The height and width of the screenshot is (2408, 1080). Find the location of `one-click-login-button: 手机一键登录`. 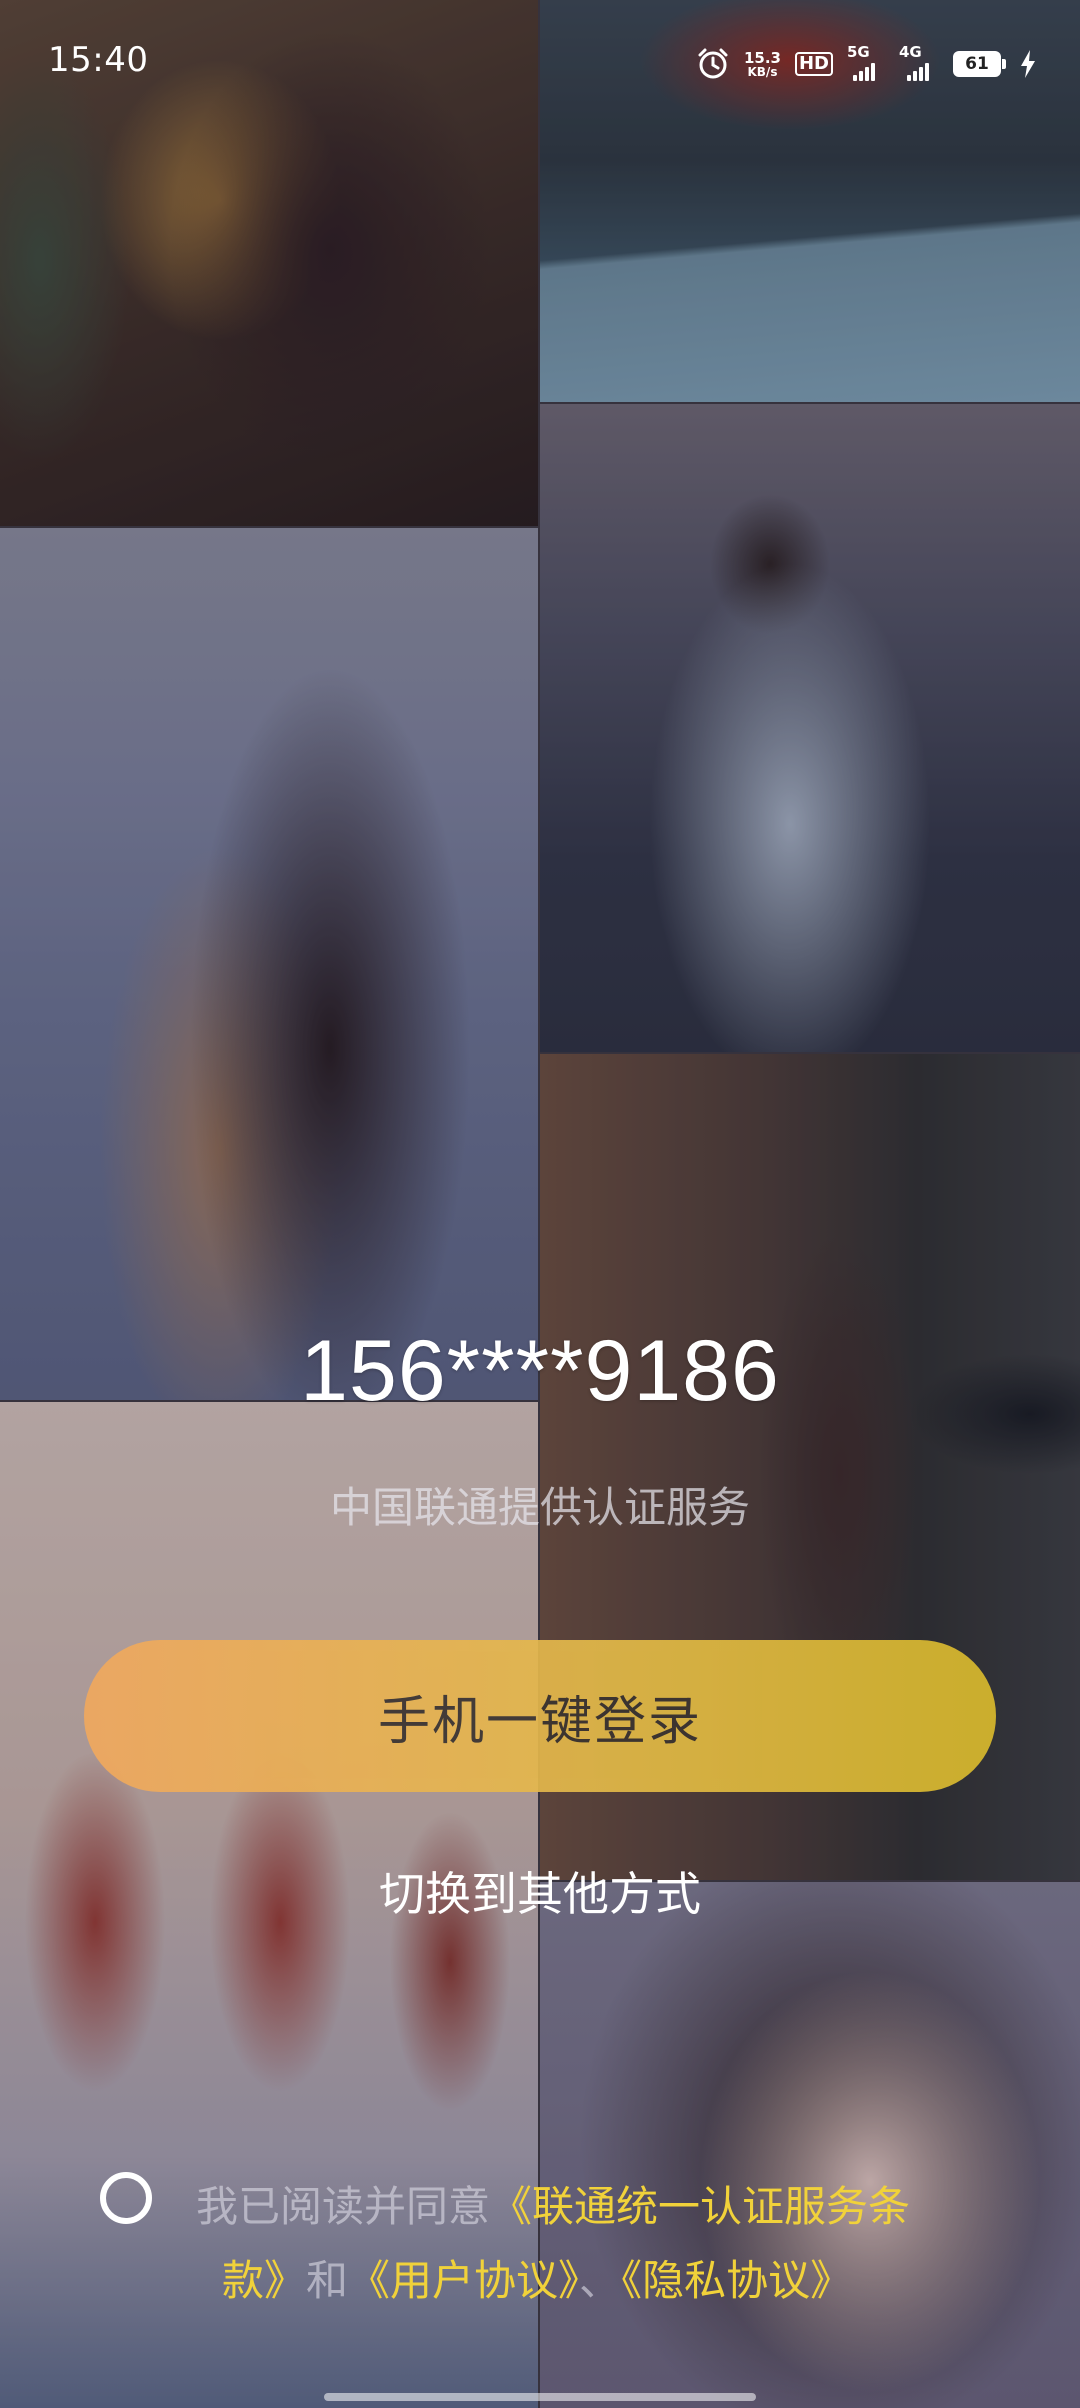

one-click-login-button: 手机一键登录 is located at coordinates (540, 1716).